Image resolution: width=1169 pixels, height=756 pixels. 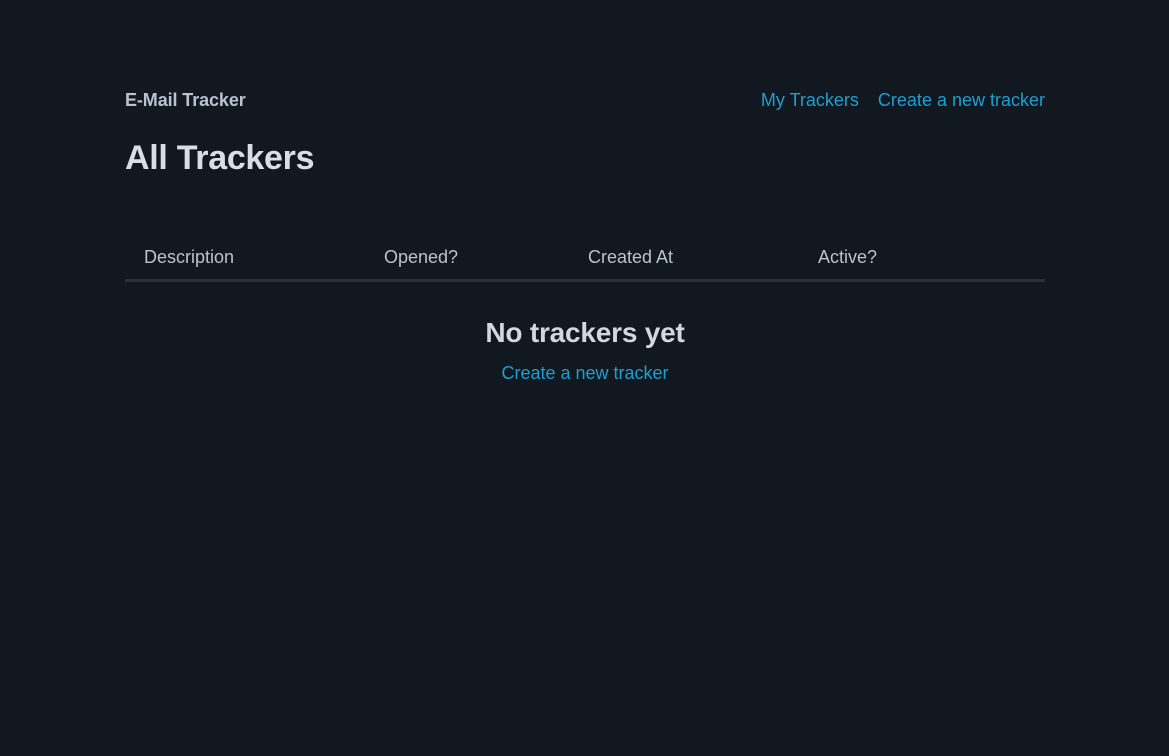 I want to click on trackers-table-header-row: Description Opened? Created At Active?, so click(x=585, y=259).